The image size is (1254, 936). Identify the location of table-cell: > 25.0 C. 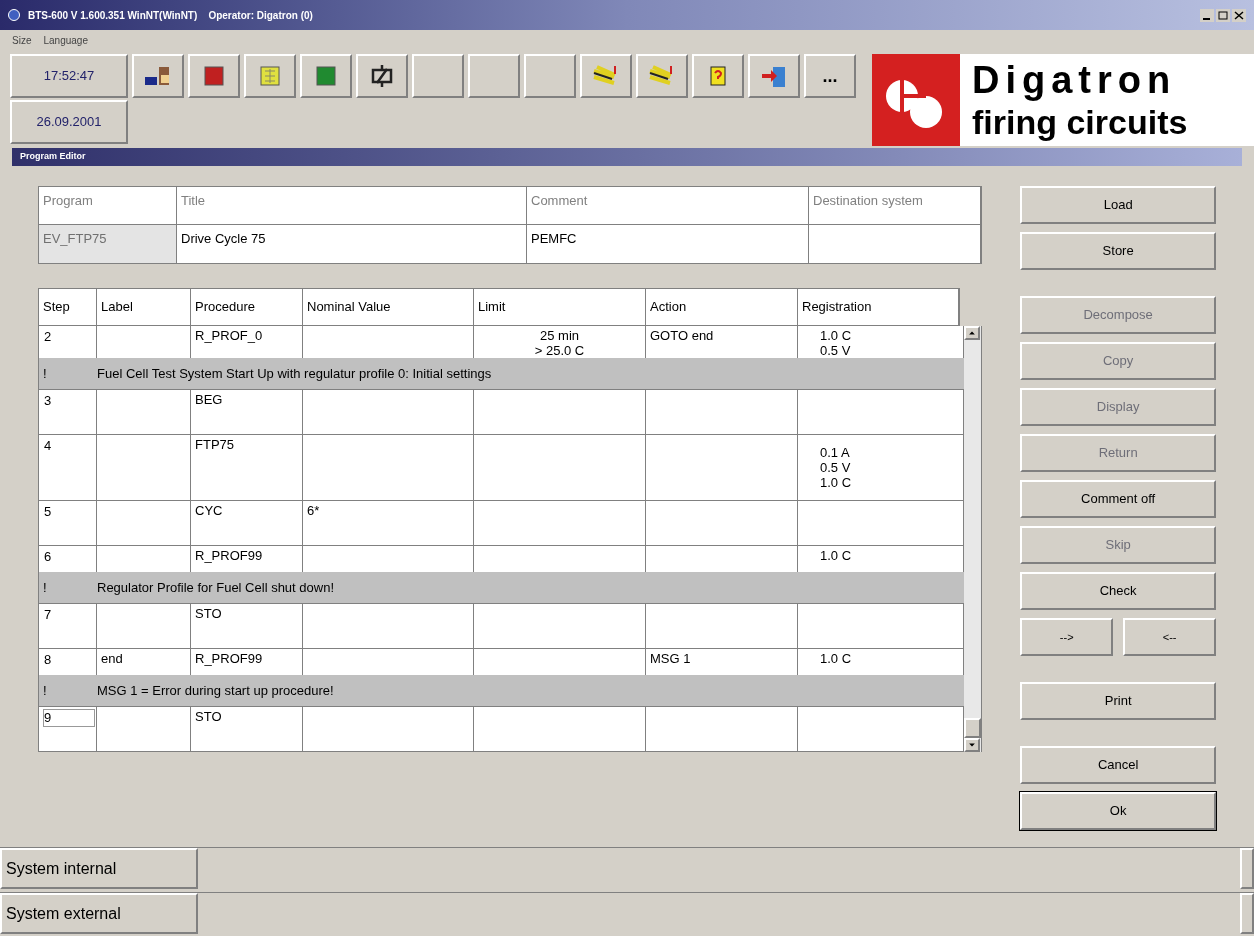
(559, 350).